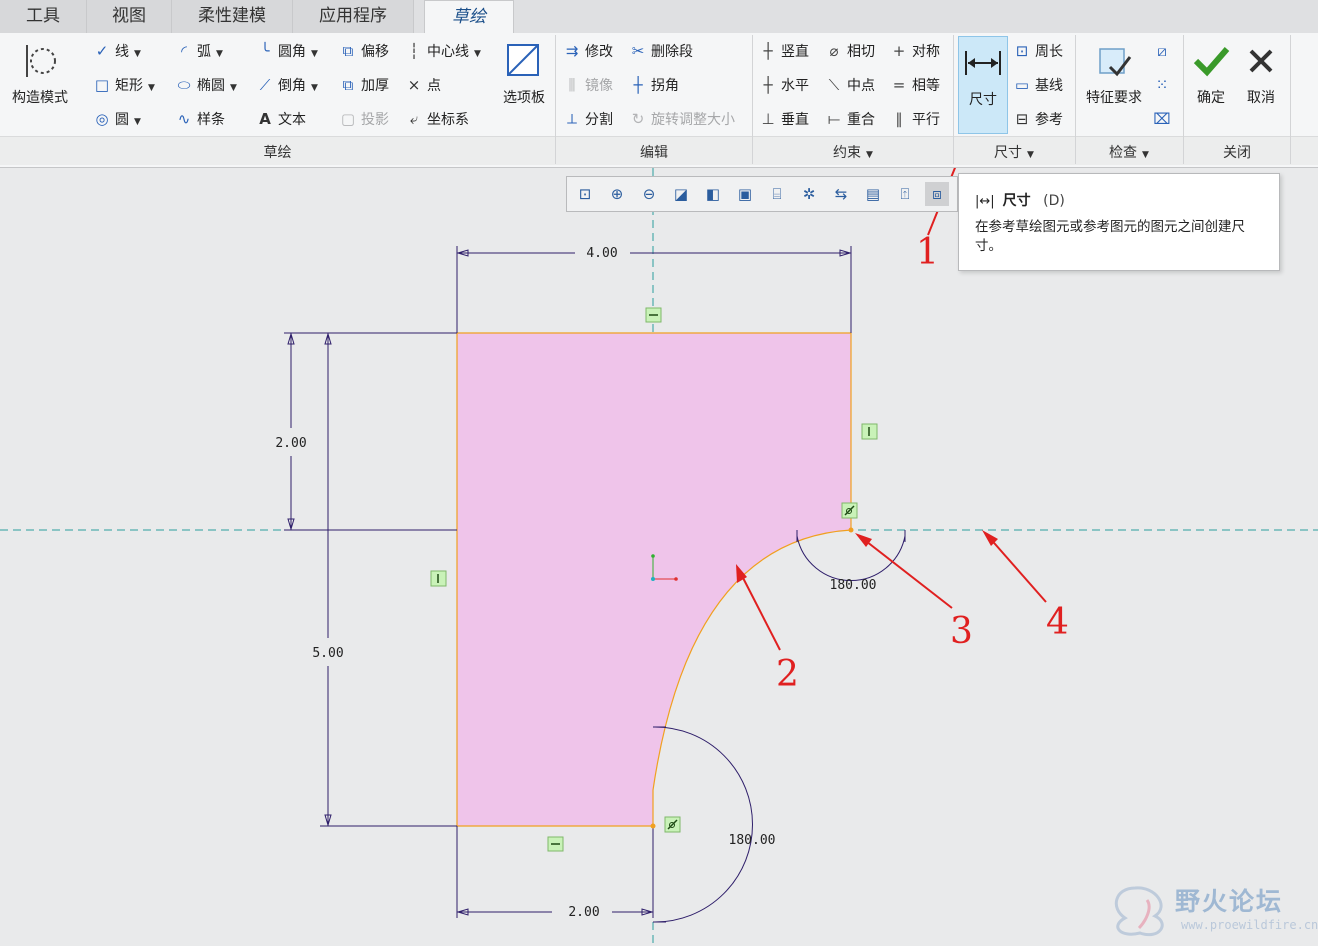  I want to click on ok-label: 确定, so click(1211, 98).